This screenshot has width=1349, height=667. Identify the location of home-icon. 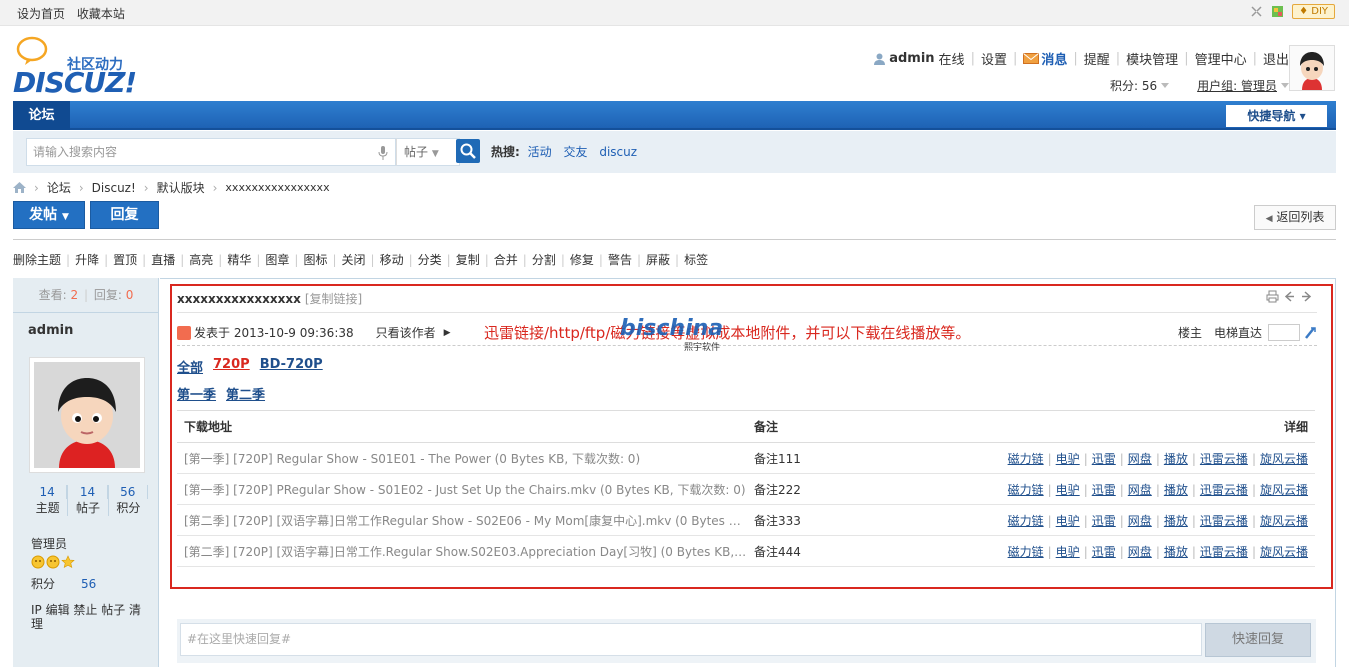
(19, 187).